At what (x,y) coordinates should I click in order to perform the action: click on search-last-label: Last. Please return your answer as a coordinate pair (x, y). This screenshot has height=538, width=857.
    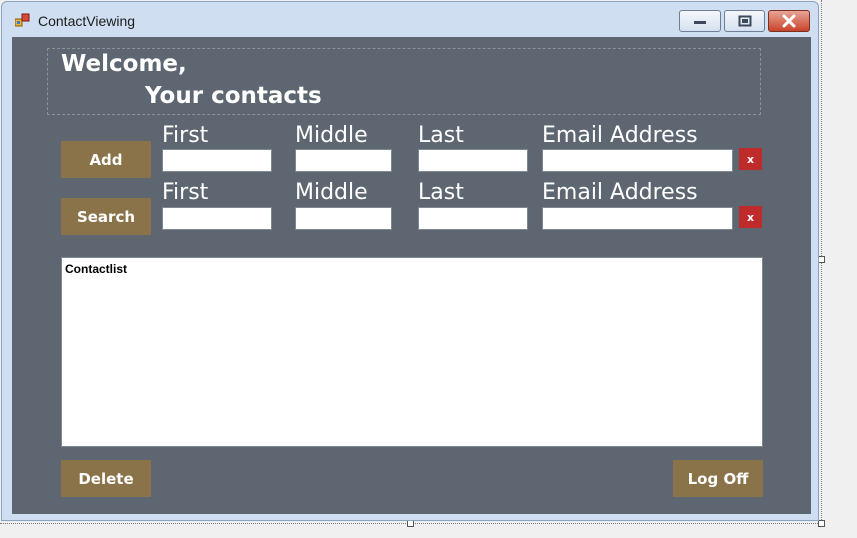
    Looking at the image, I should click on (441, 192).